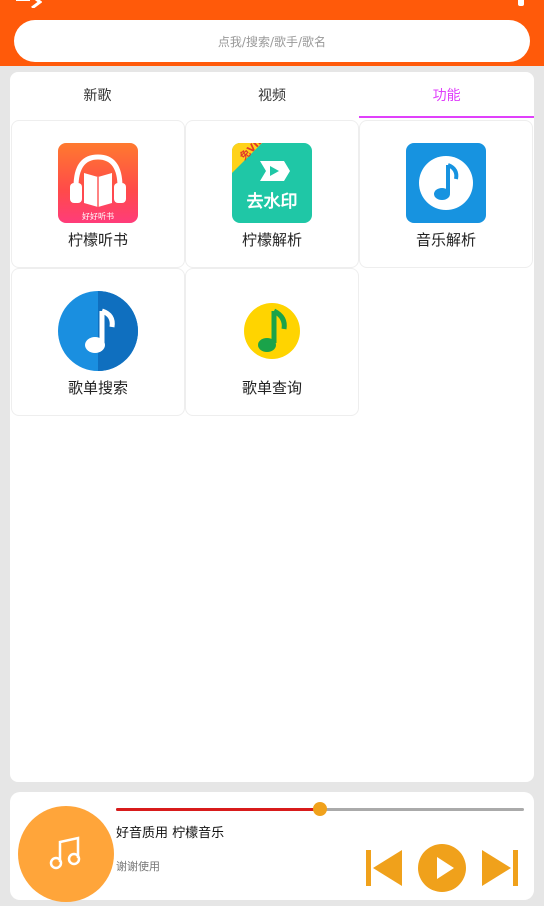  I want to click on tab-bar: 新歌 视频 功能, so click(272, 95).